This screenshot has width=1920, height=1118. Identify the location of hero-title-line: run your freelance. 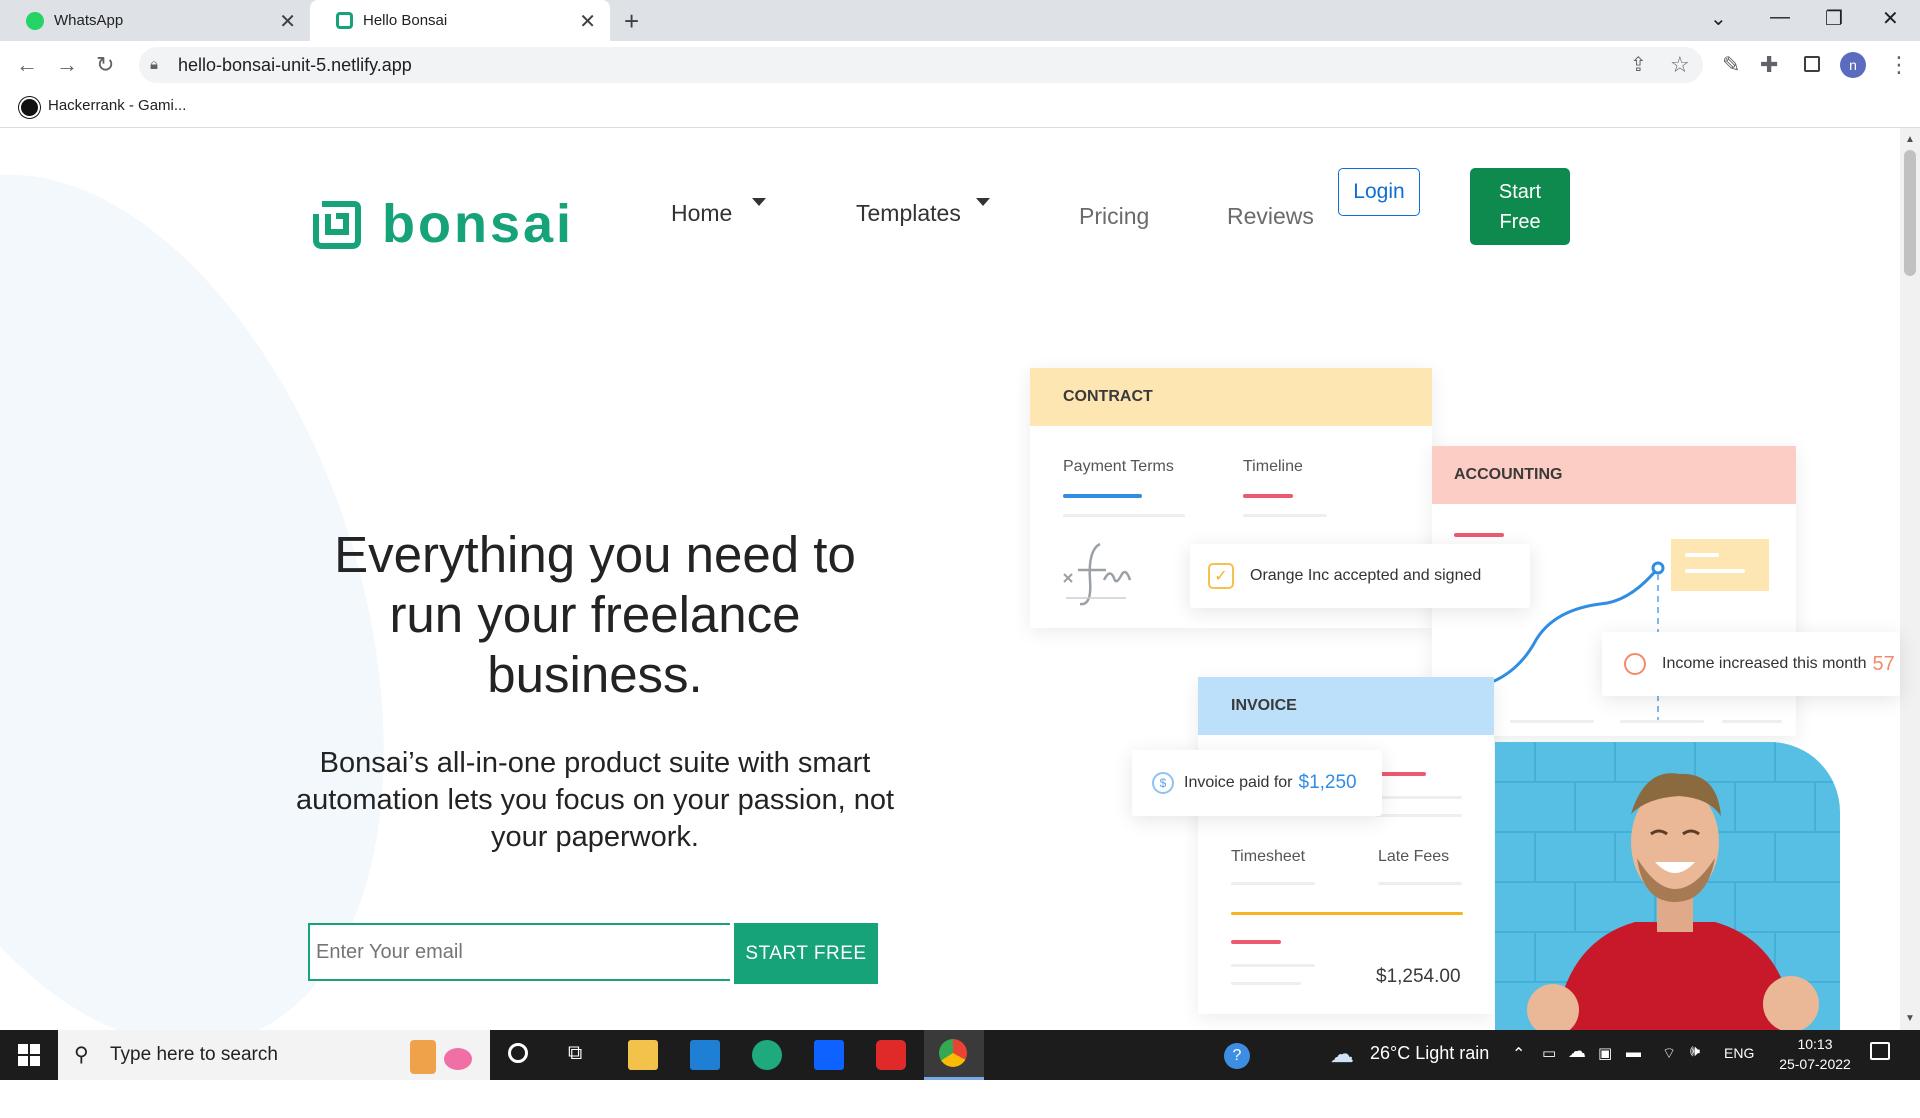
(595, 614).